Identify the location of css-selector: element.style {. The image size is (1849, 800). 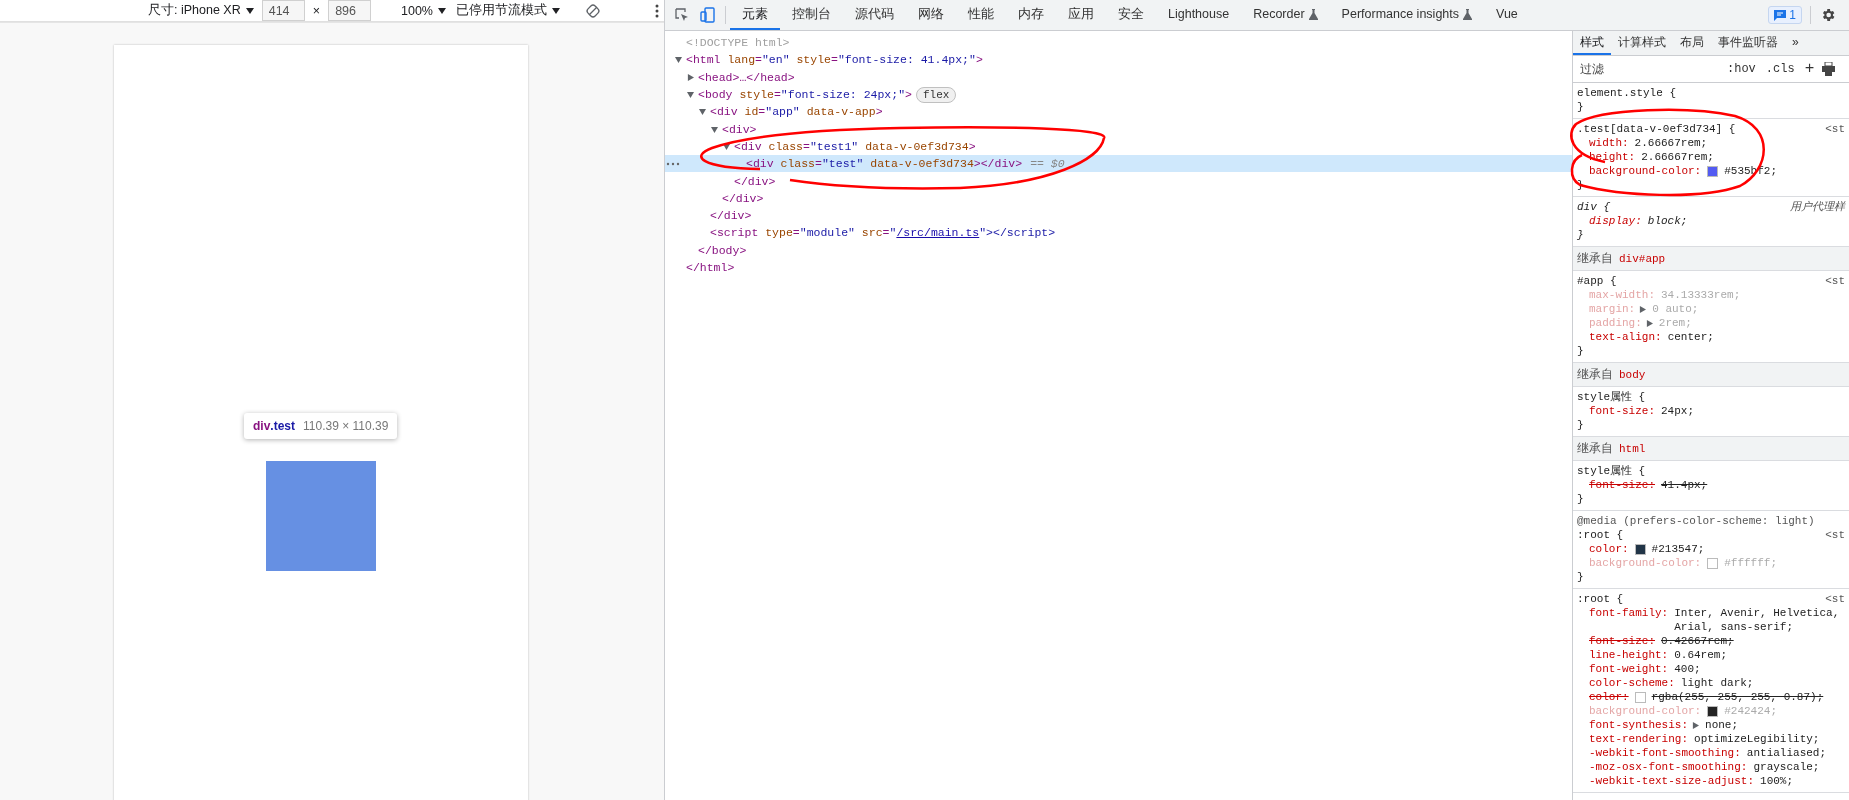
(1627, 93).